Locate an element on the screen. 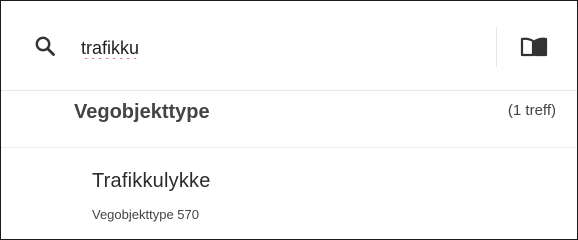  search-icon is located at coordinates (45, 46).